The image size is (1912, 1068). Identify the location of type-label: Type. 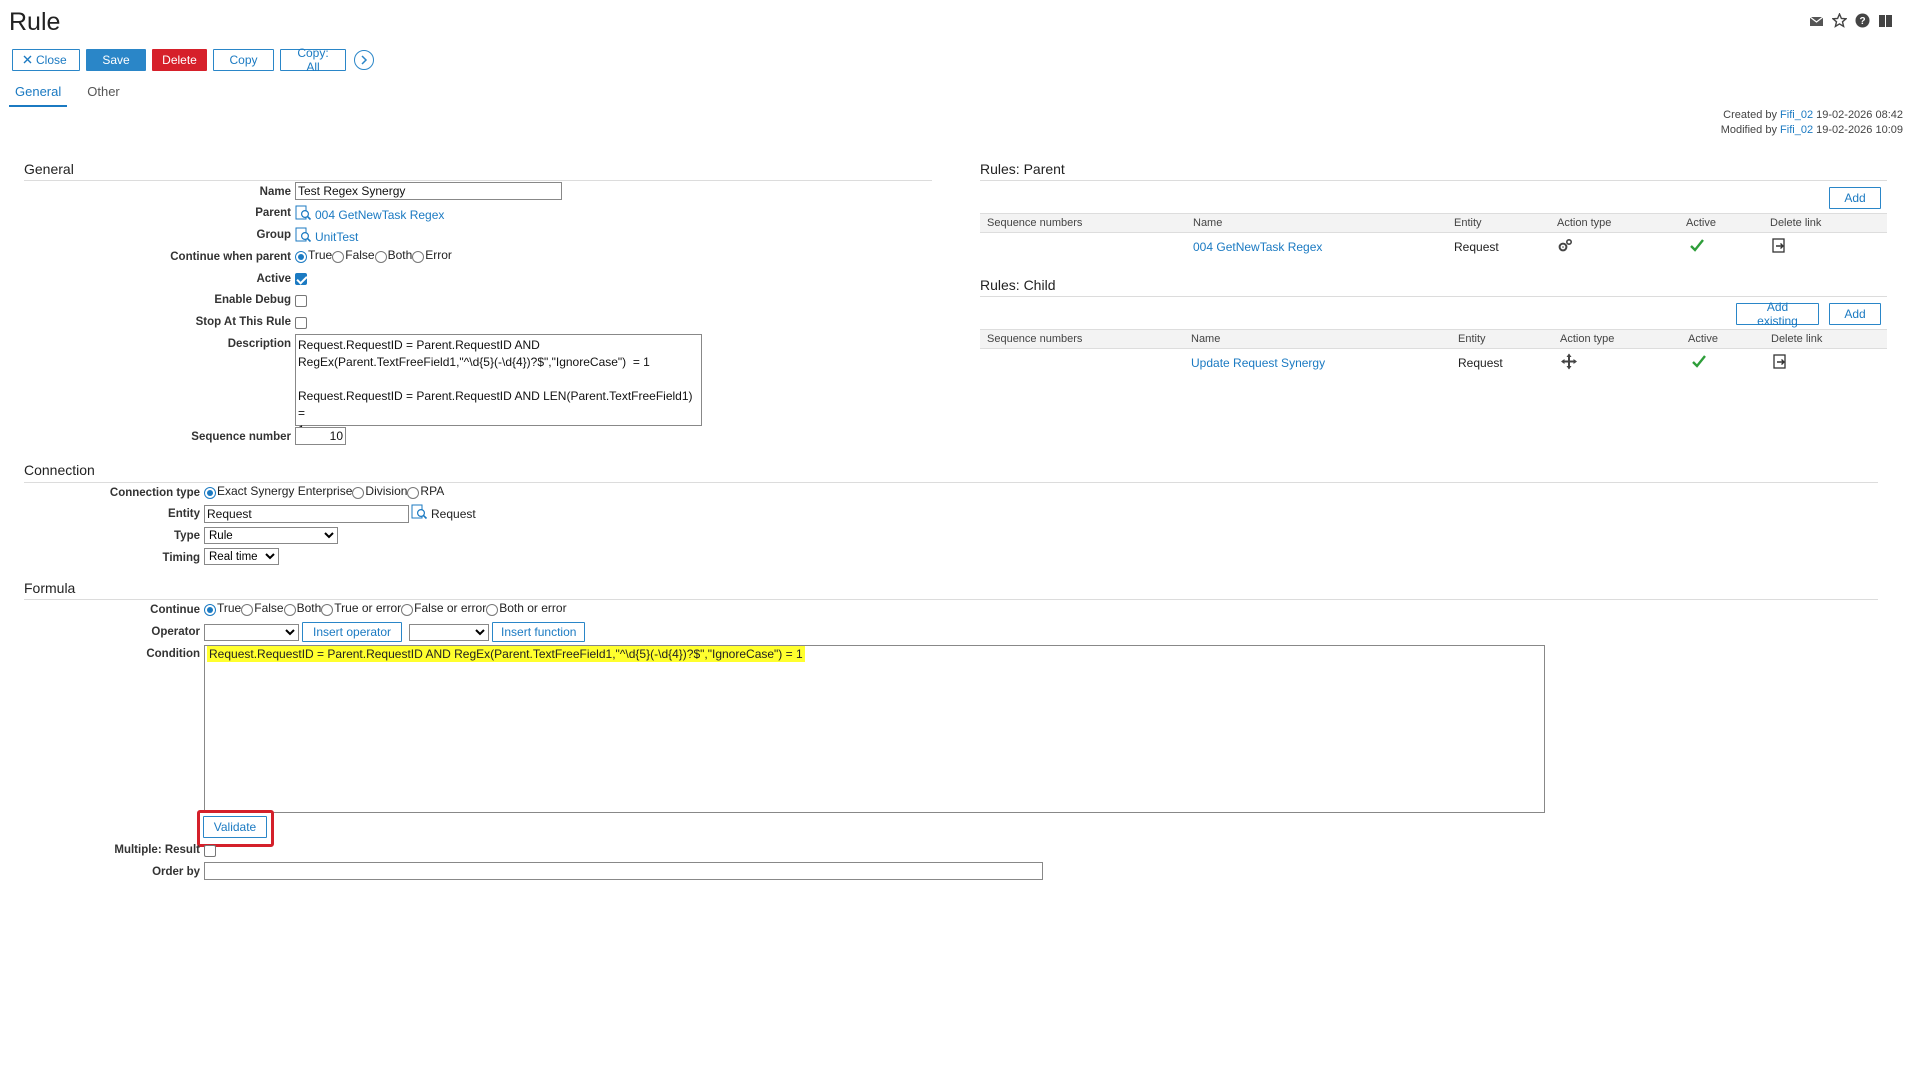
(187, 536).